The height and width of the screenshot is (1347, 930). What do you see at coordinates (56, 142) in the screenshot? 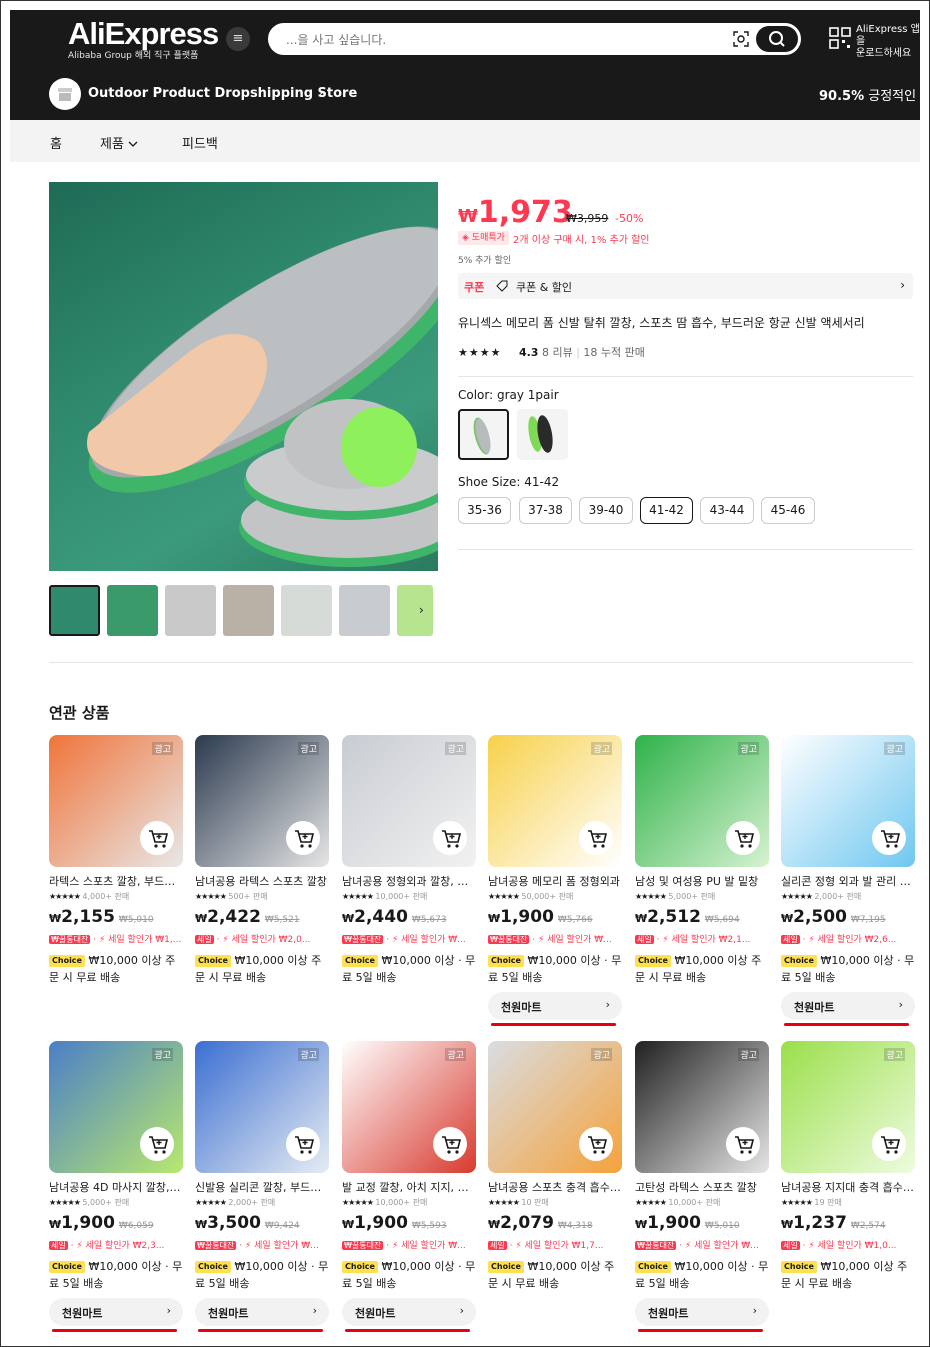
I see `nav-home: 홈` at bounding box center [56, 142].